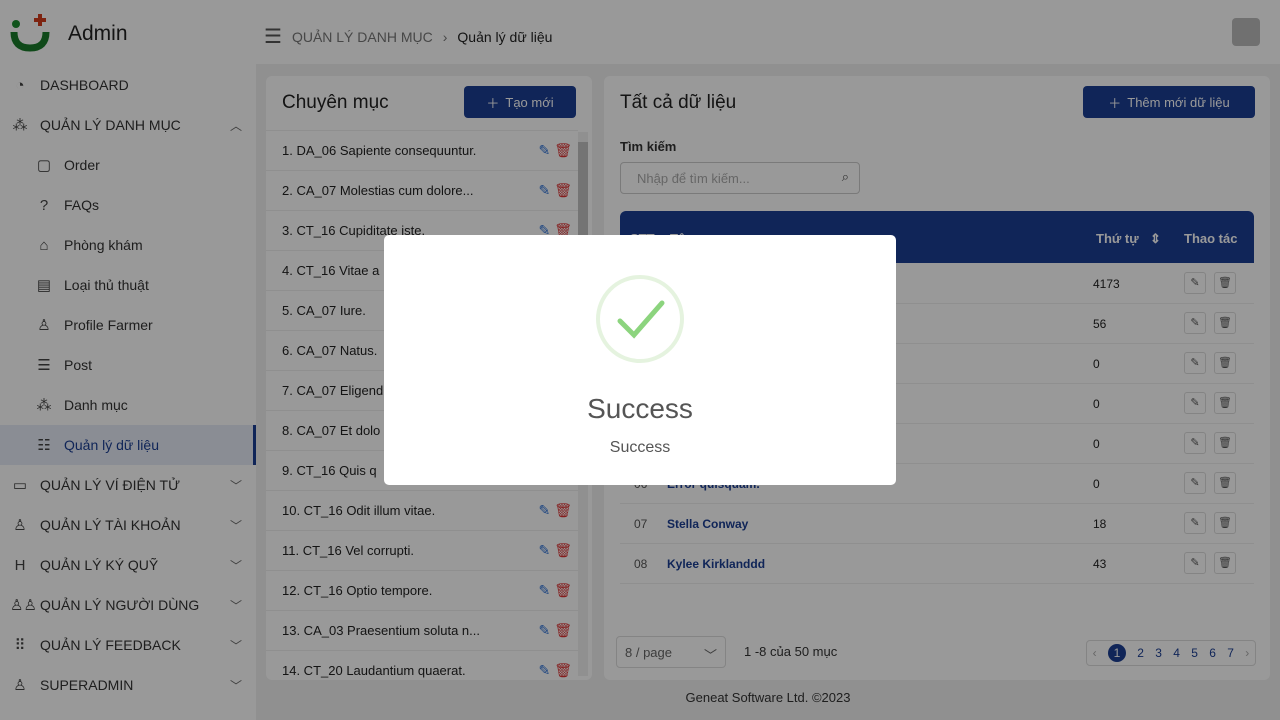  What do you see at coordinates (640, 319) in the screenshot?
I see `success-check-icon` at bounding box center [640, 319].